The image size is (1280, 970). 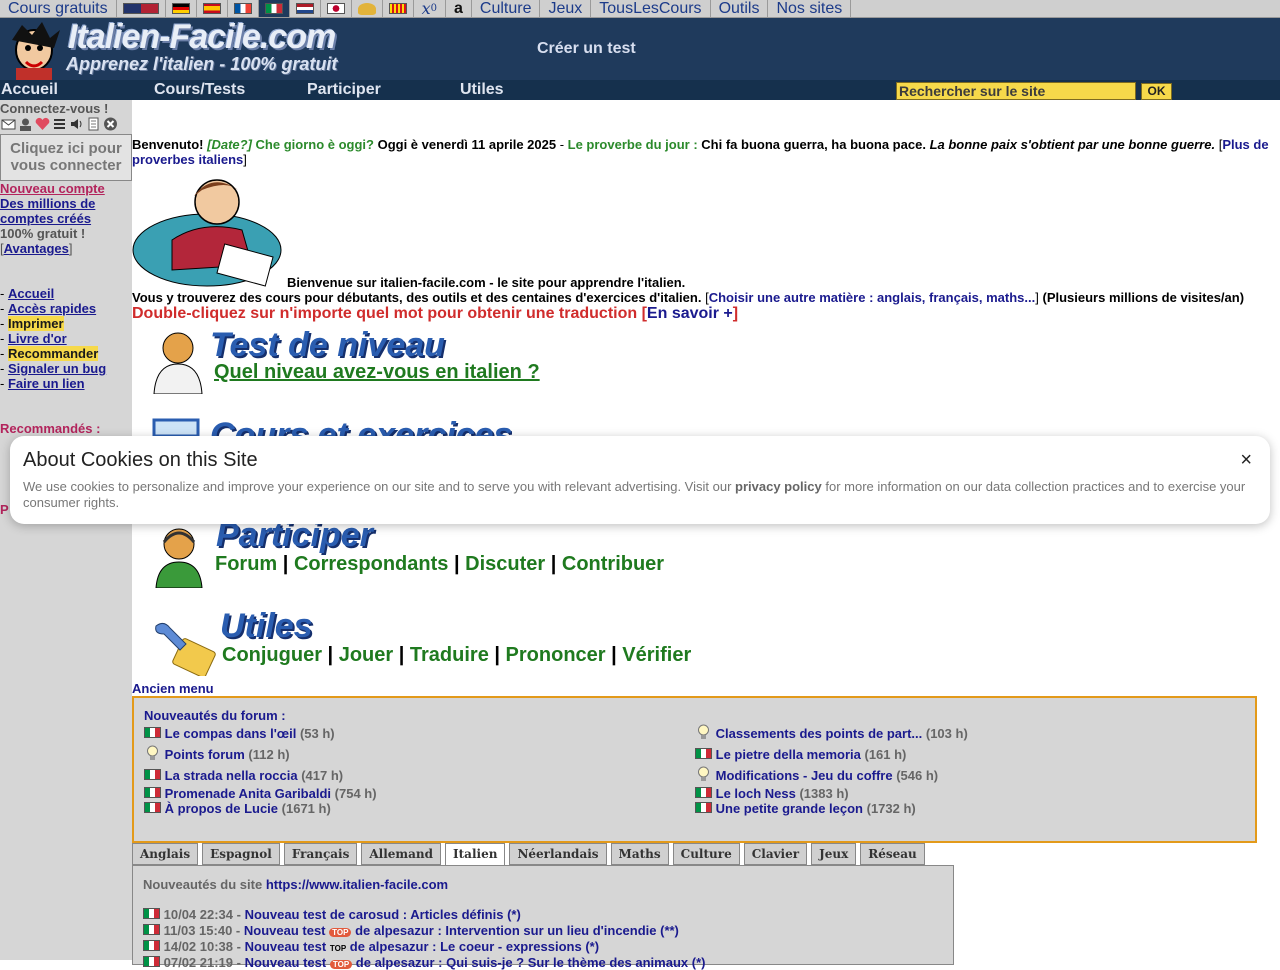 I want to click on en-savoir-link: En savoir +, so click(x=690, y=313).